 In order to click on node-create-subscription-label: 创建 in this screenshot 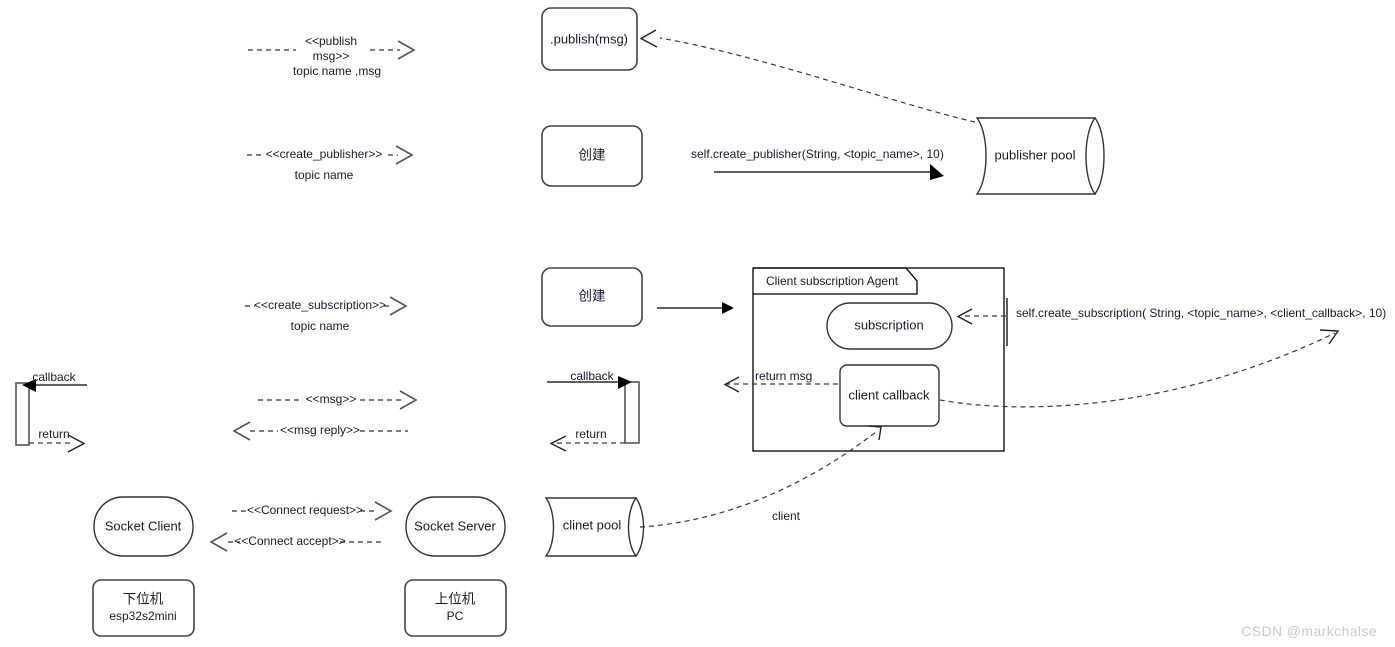, I will do `click(592, 296)`.